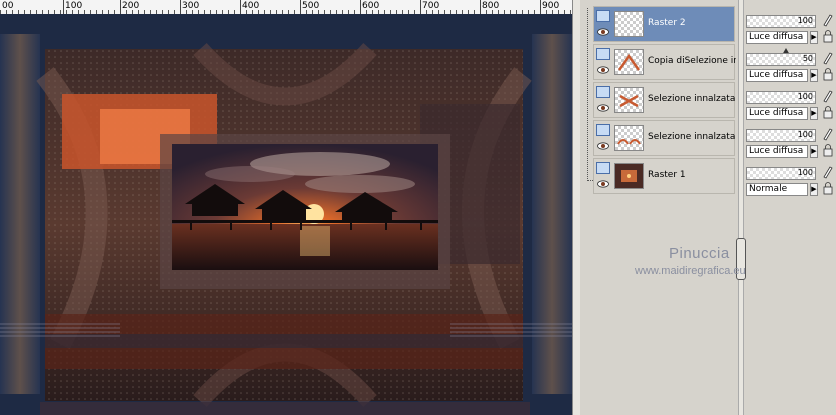 This screenshot has height=415, width=836. I want to click on layer-name: Copia diSelezione innalzata, so click(692, 61).